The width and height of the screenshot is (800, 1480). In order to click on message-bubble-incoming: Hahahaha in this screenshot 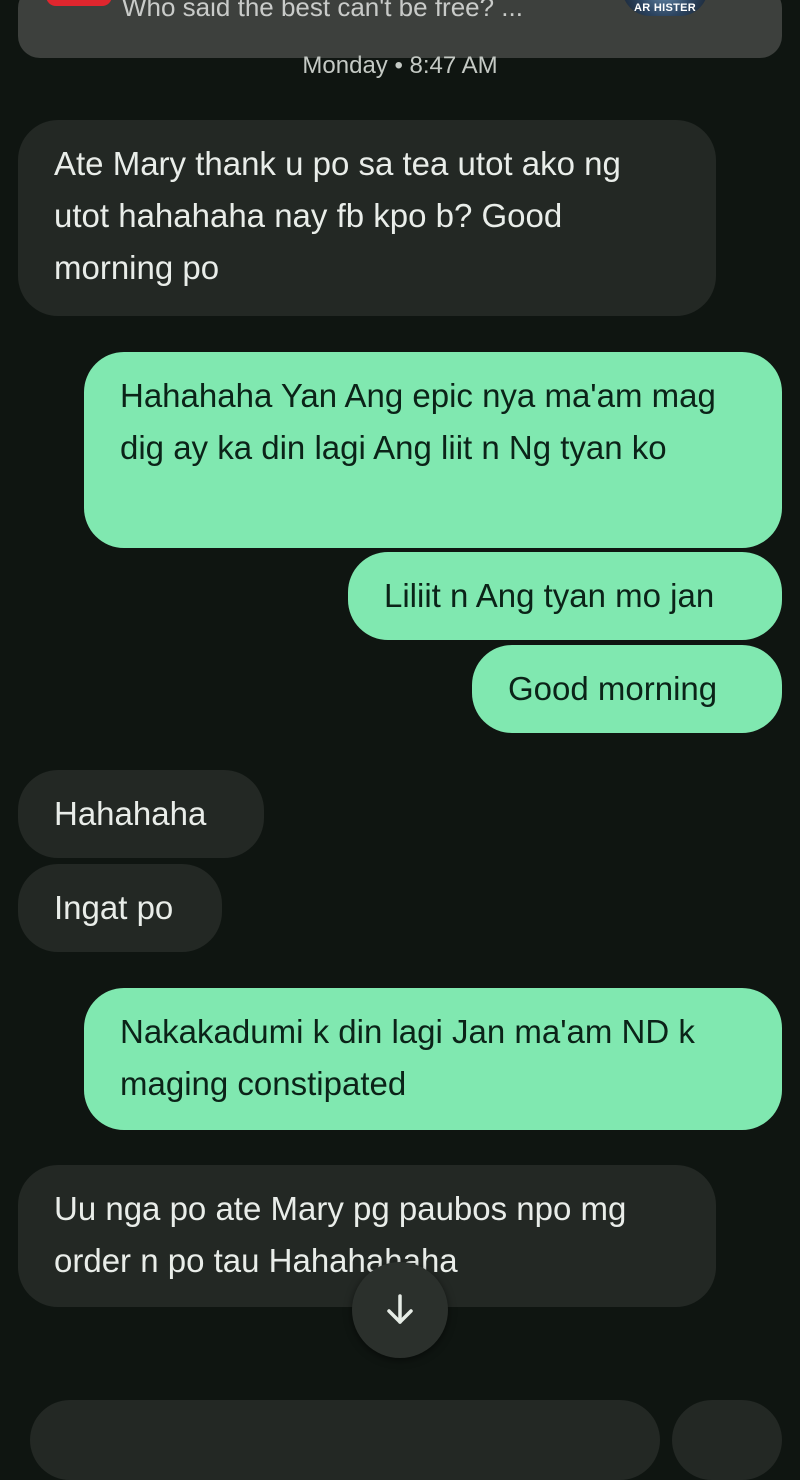, I will do `click(141, 814)`.